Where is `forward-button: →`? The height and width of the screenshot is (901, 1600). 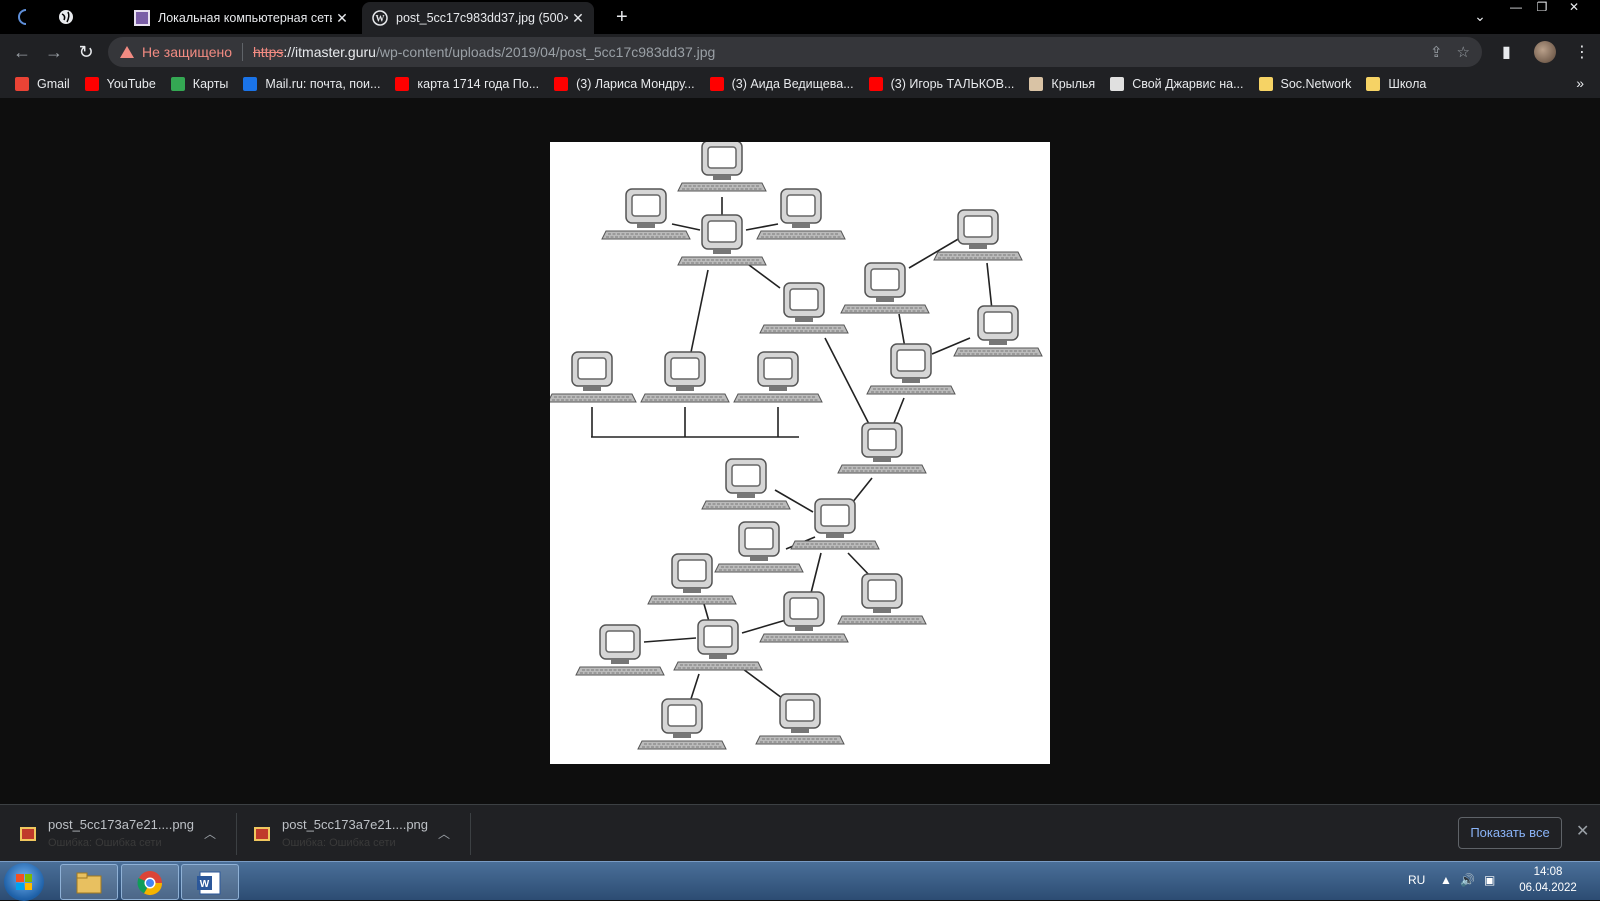 forward-button: → is located at coordinates (54, 52).